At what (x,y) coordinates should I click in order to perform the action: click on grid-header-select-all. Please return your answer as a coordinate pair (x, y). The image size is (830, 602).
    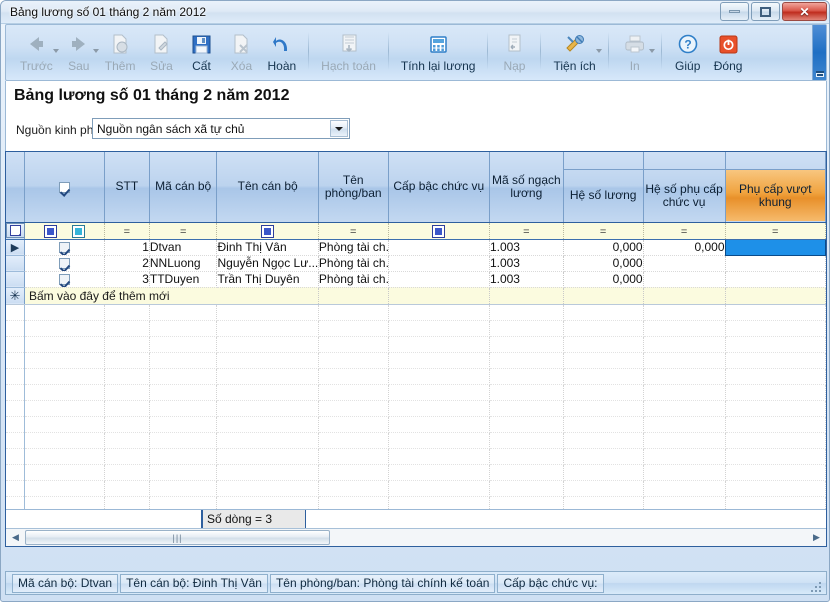
    Looking at the image, I should click on (64, 187).